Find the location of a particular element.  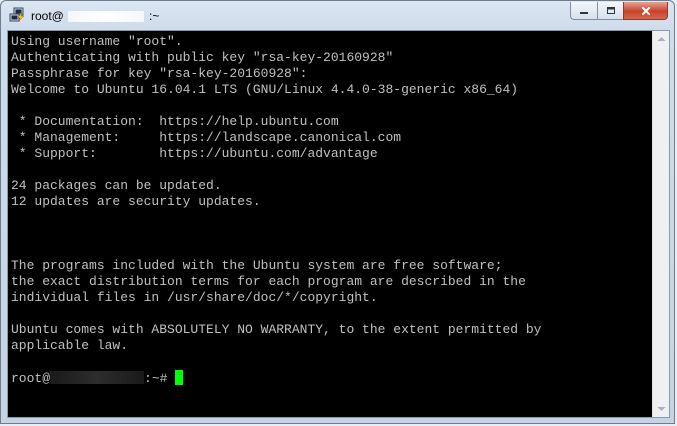

terminal-line: Using username "root". is located at coordinates (97, 41).